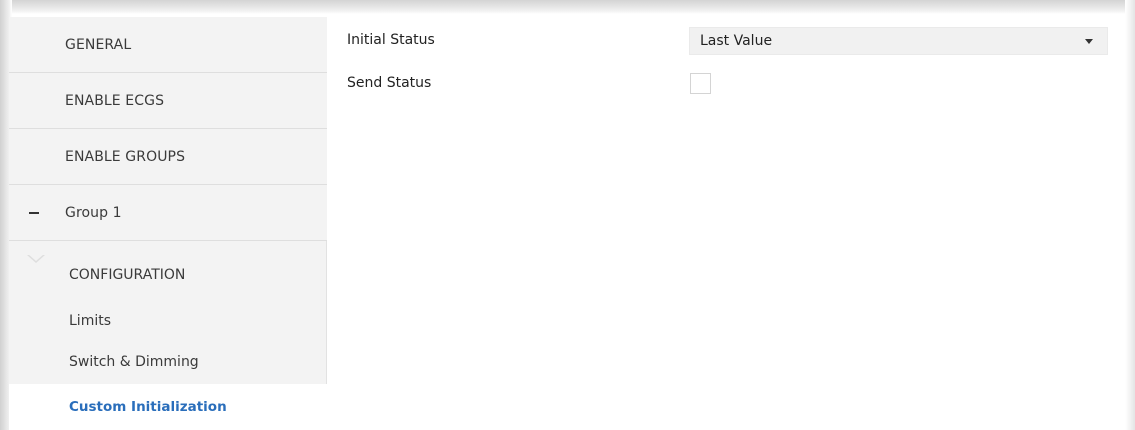 The height and width of the screenshot is (430, 1135). What do you see at coordinates (125, 156) in the screenshot?
I see `sidebar-item-label: ENABLE GROUPS` at bounding box center [125, 156].